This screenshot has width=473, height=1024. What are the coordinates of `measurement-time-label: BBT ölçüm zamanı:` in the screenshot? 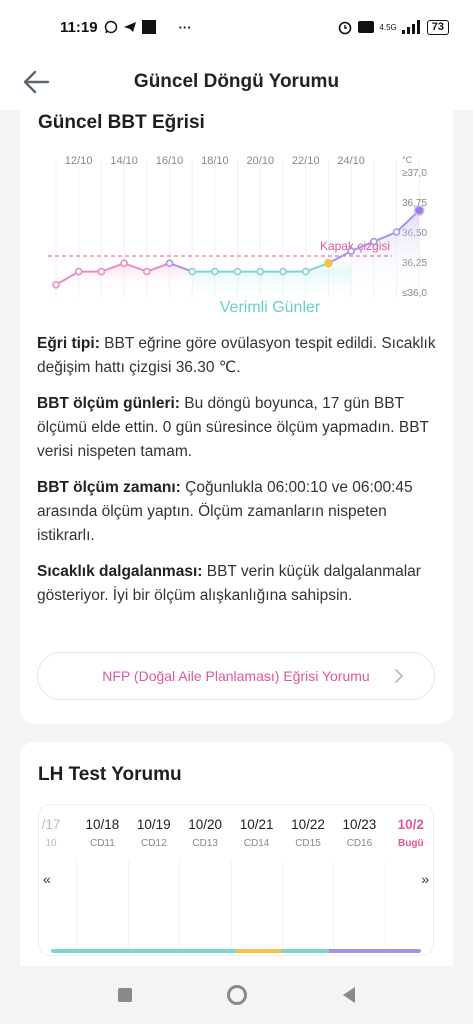 It's located at (109, 487).